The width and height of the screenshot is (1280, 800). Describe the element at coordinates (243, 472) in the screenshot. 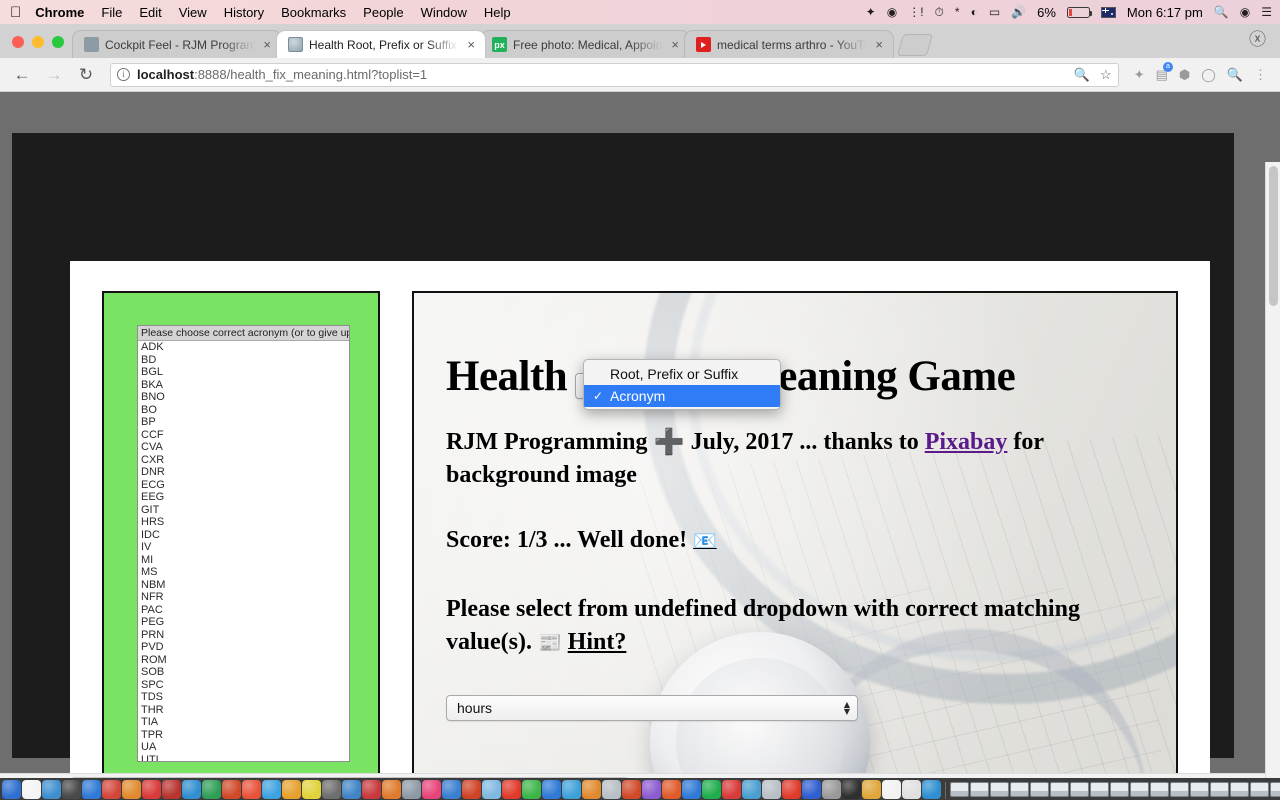

I see `acronym-list-item: DNR` at that location.